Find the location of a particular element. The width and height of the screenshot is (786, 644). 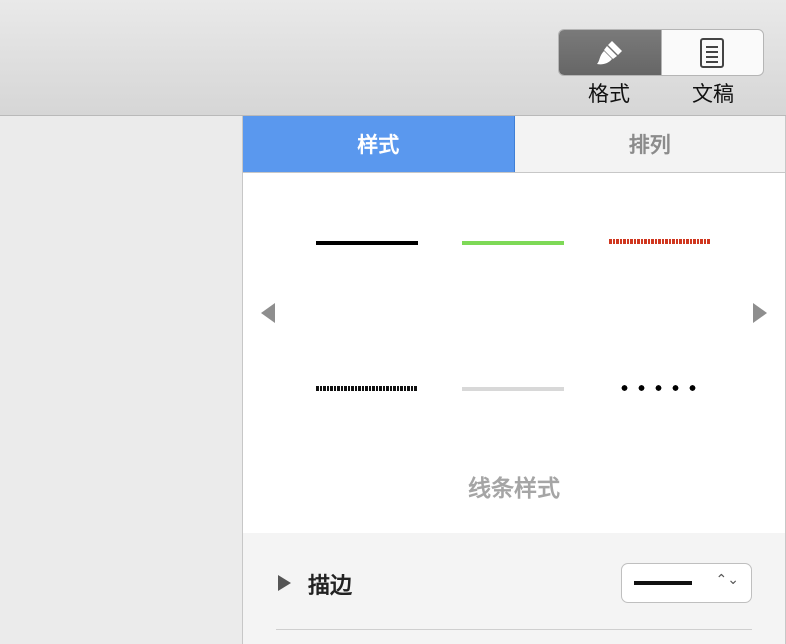

document-icon is located at coordinates (712, 52).